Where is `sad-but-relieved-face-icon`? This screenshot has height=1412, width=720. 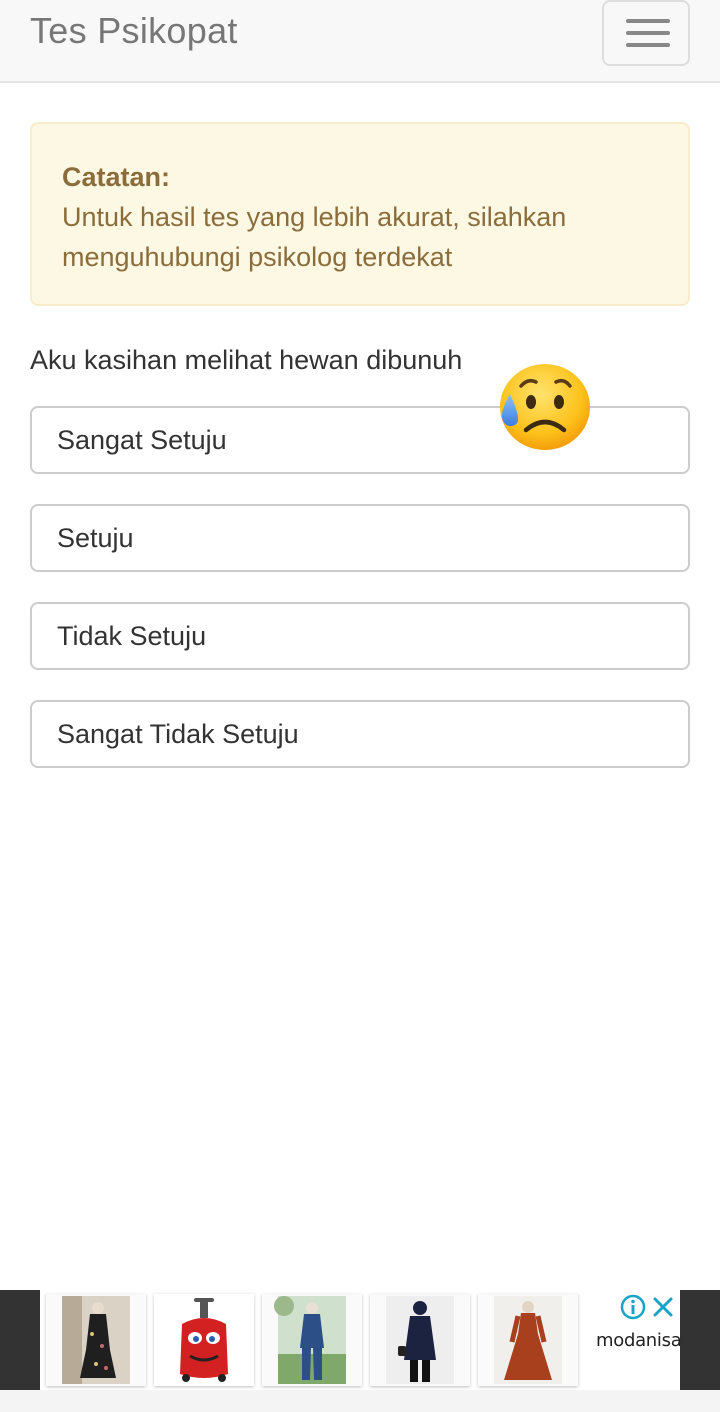 sad-but-relieved-face-icon is located at coordinates (545, 407).